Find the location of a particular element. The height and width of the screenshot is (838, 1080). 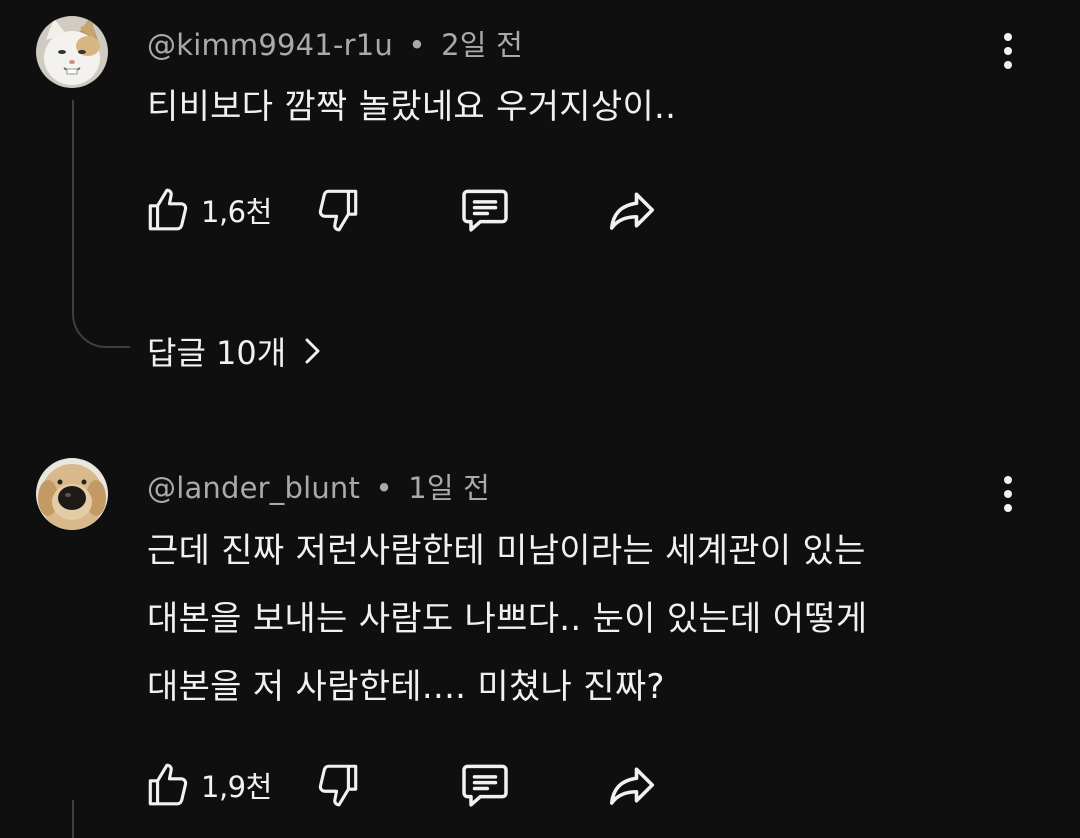

like-count: 1,6천 is located at coordinates (236, 212).